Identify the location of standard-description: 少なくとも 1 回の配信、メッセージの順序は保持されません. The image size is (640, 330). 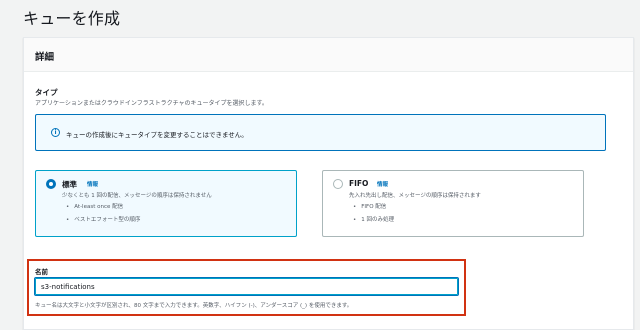
(137, 196).